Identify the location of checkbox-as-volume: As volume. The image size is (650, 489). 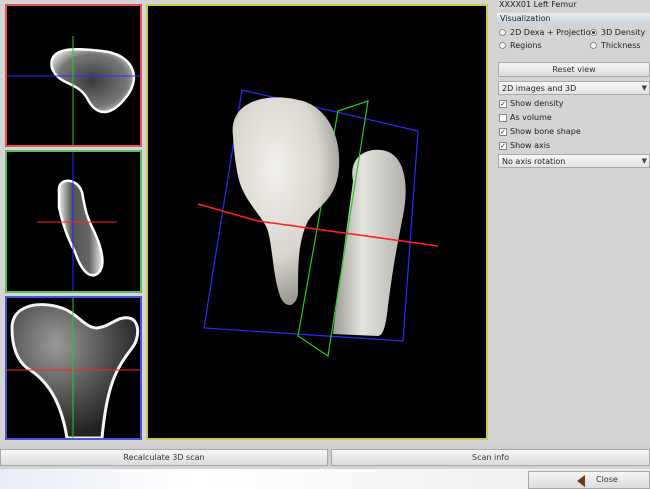
(525, 117).